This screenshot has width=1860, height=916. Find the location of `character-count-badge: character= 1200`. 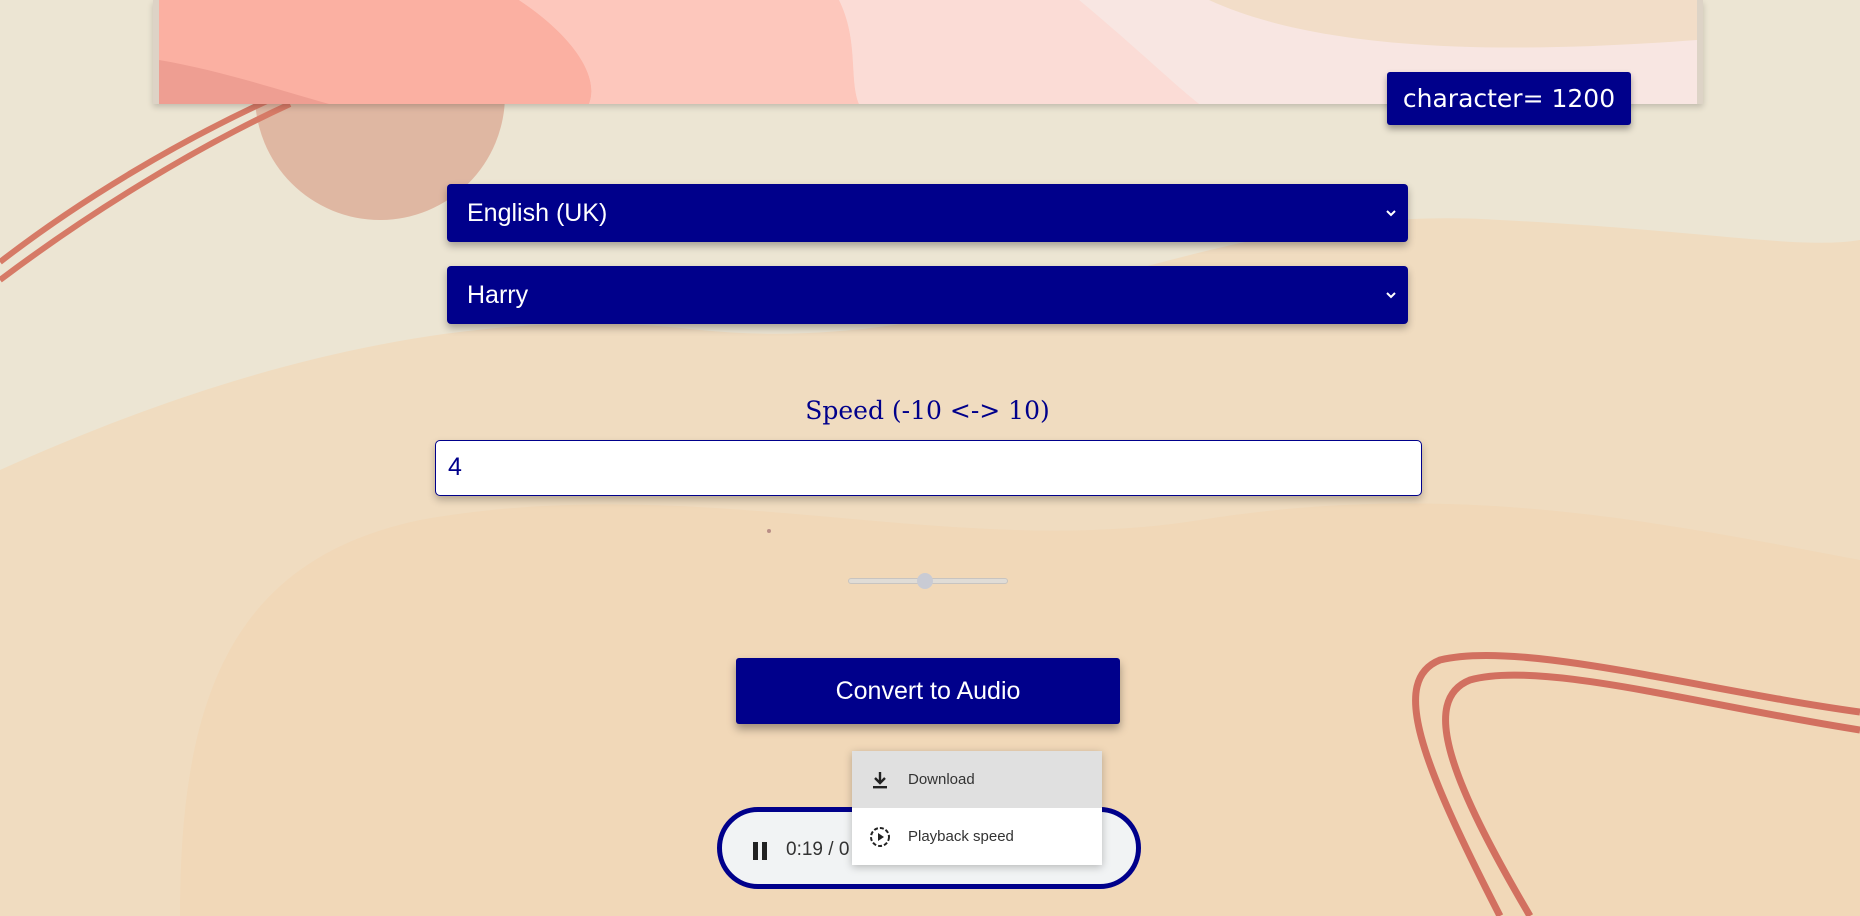

character-count-badge: character= 1200 is located at coordinates (1509, 98).